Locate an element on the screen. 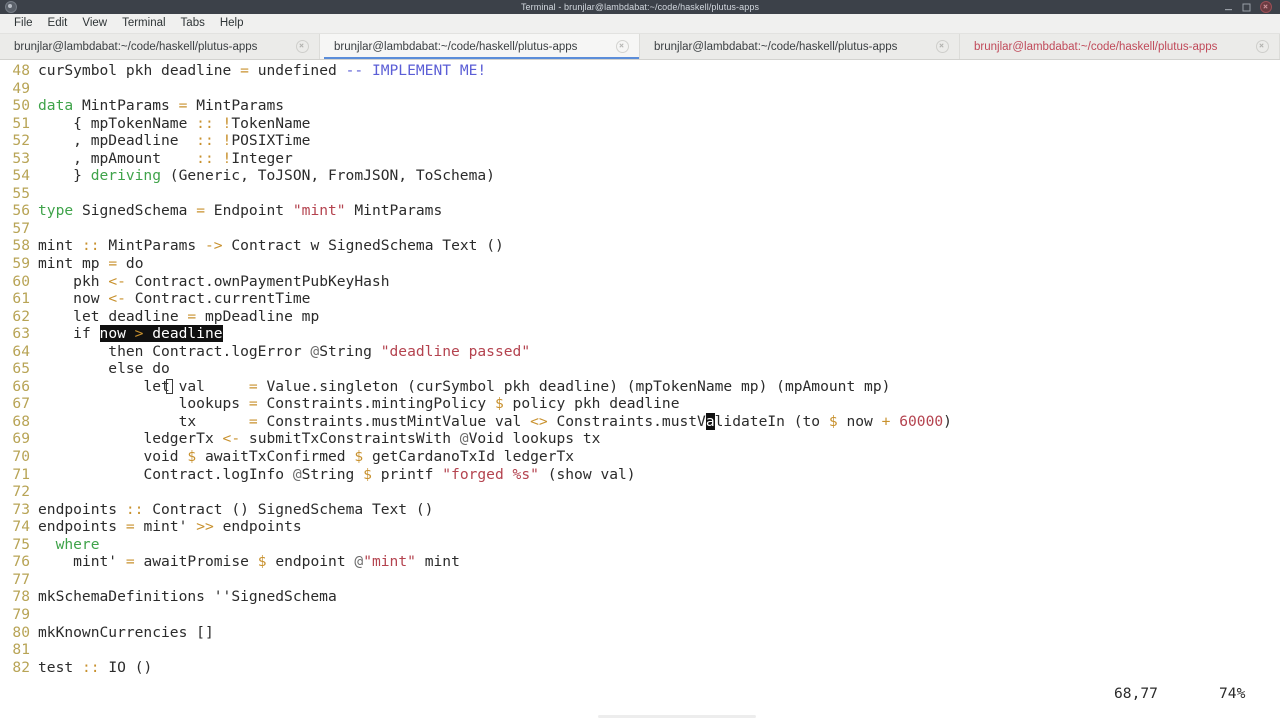 This screenshot has width=1280, height=720. line-number: 82 is located at coordinates (21, 667).